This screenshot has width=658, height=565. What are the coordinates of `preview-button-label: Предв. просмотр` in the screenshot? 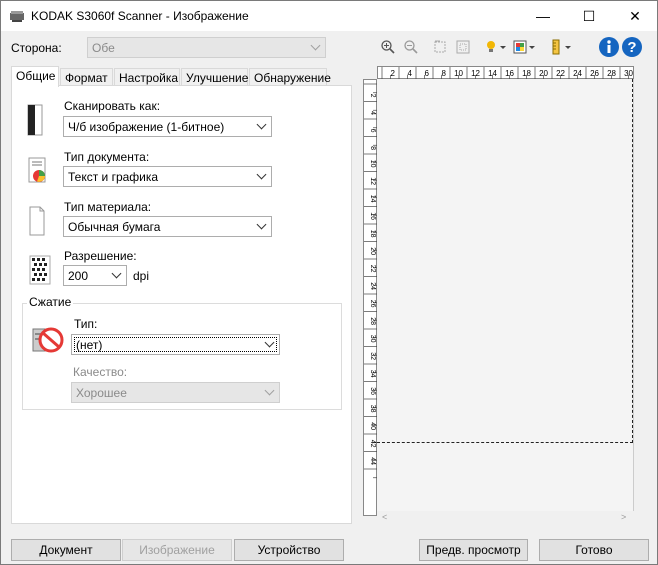 It's located at (473, 550).